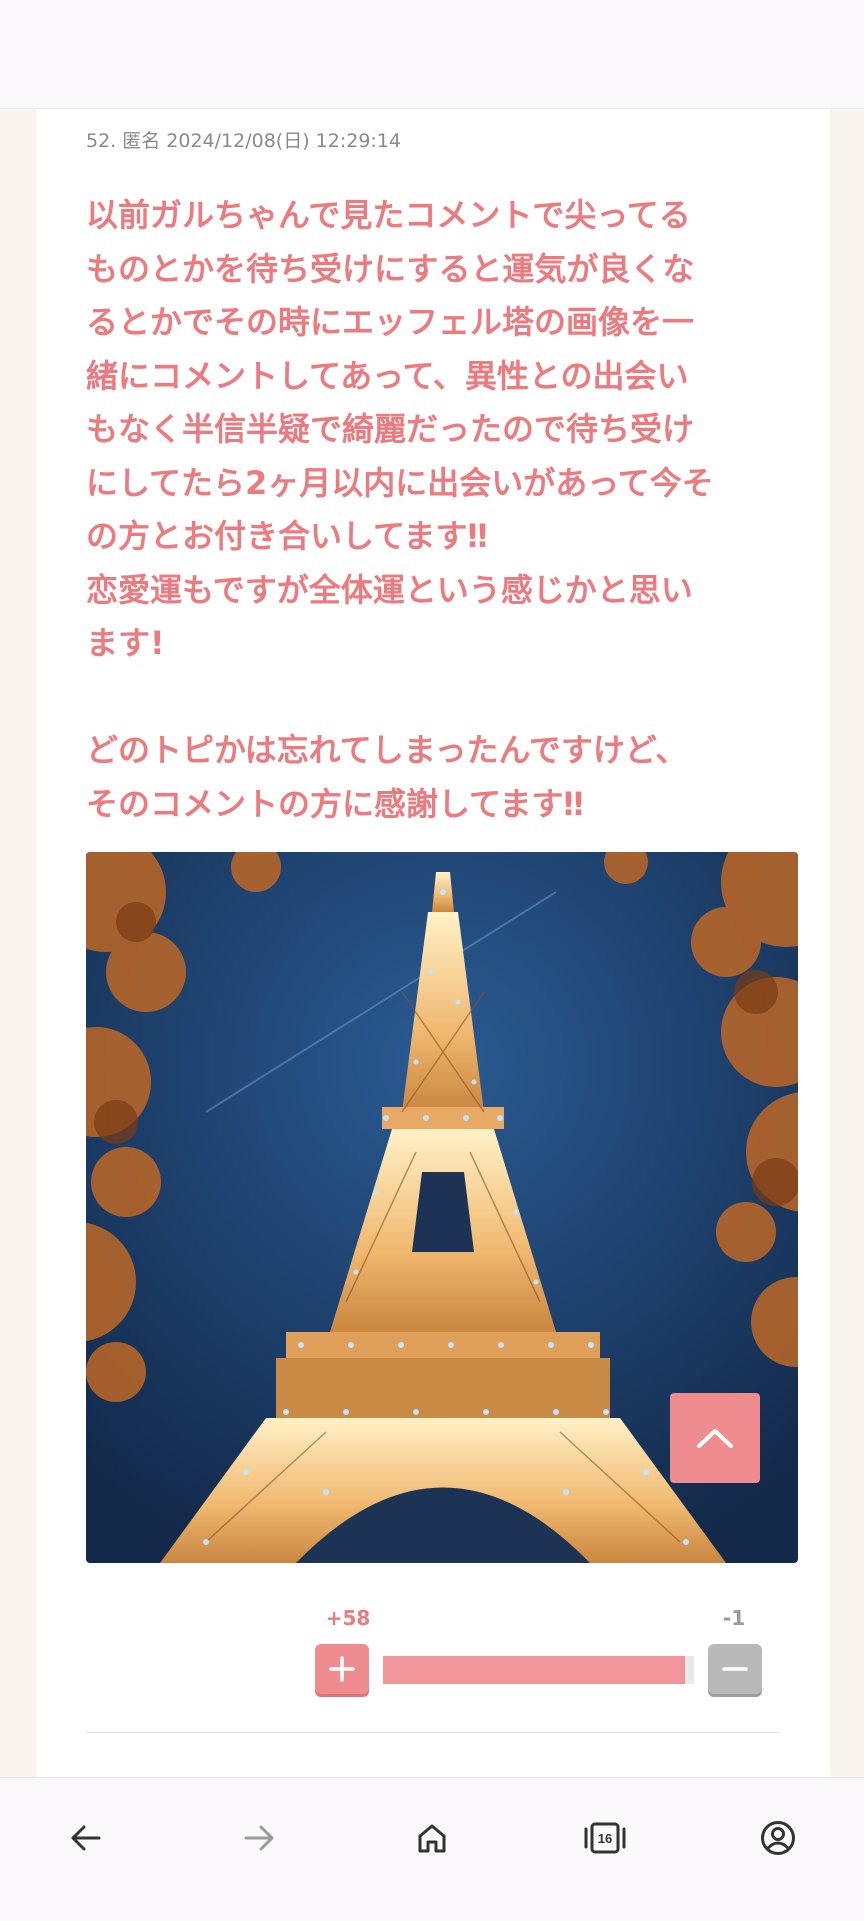  I want to click on comment-divider, so click(433, 1732).